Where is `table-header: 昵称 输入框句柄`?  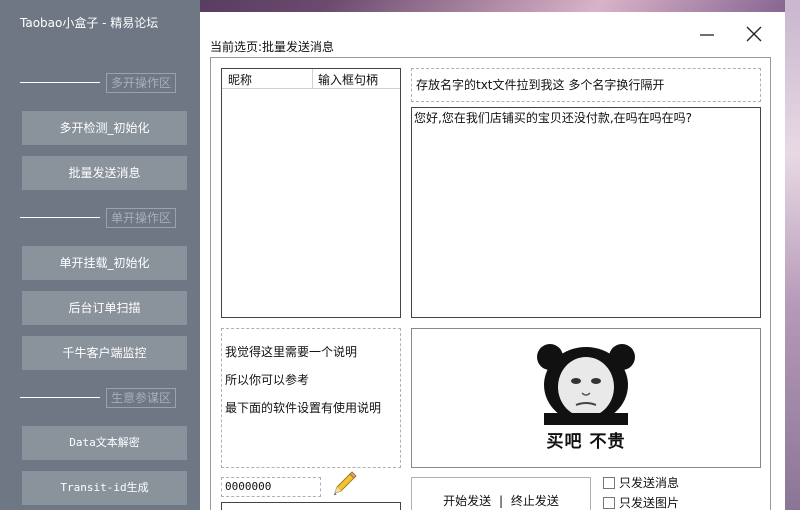 table-header: 昵称 输入框句柄 is located at coordinates (311, 79).